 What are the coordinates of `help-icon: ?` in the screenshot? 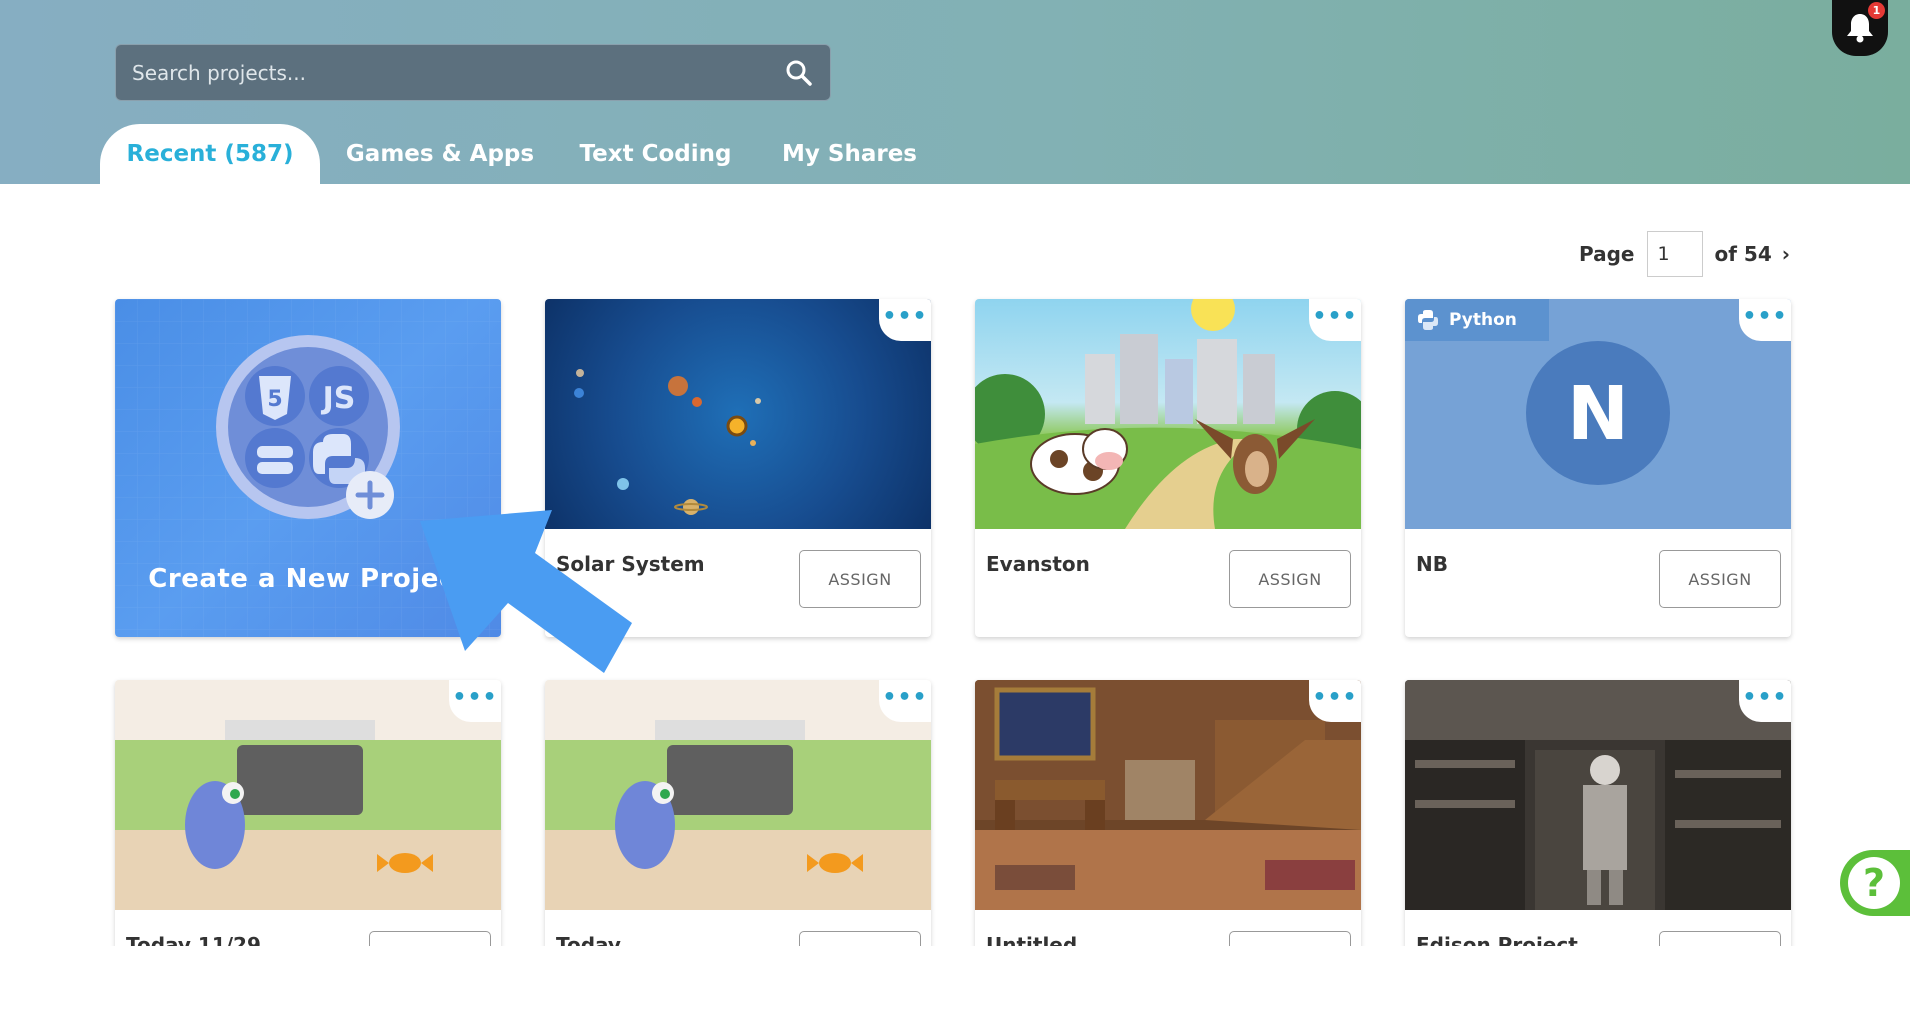 It's located at (1874, 883).